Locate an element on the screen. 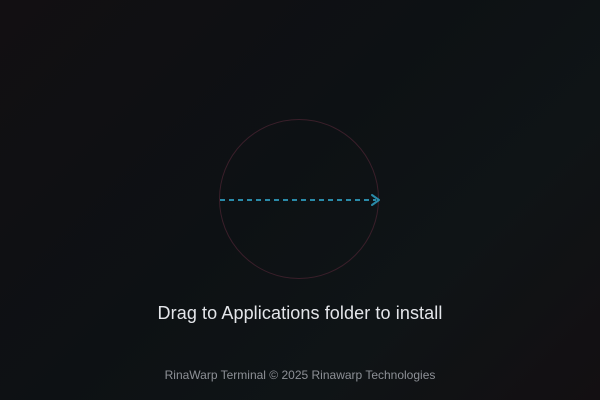 The height and width of the screenshot is (400, 600). dashed-arrow-right-icon is located at coordinates (300, 200).